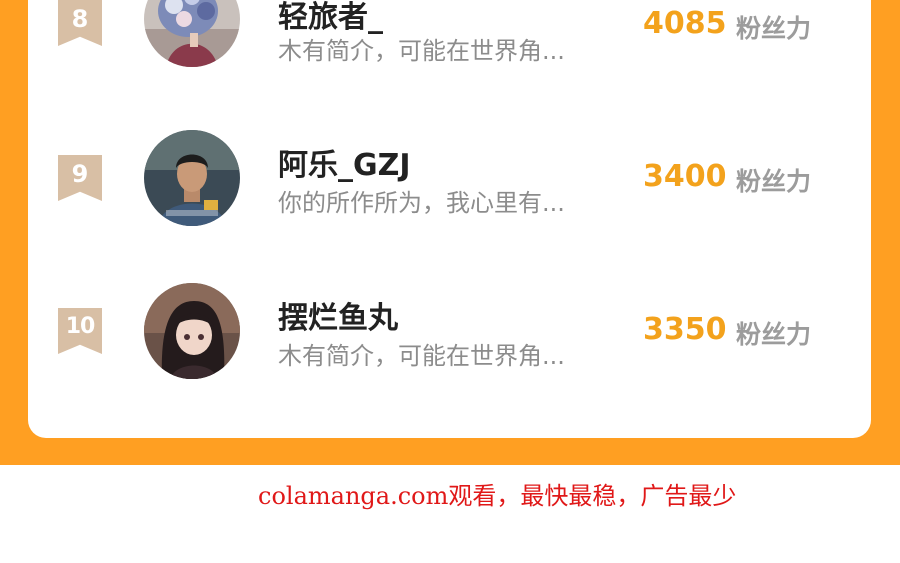  Describe the element at coordinates (80, 331) in the screenshot. I see `rank-badge: 10` at that location.